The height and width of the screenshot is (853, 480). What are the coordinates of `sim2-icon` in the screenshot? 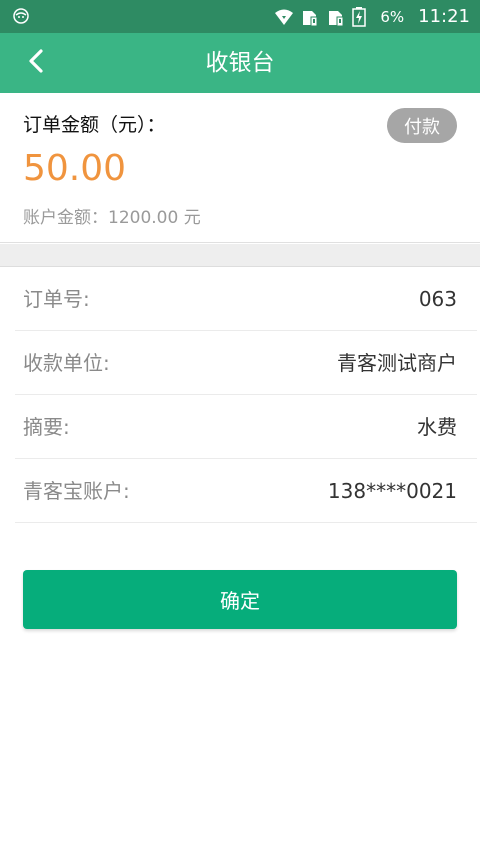 It's located at (336, 17).